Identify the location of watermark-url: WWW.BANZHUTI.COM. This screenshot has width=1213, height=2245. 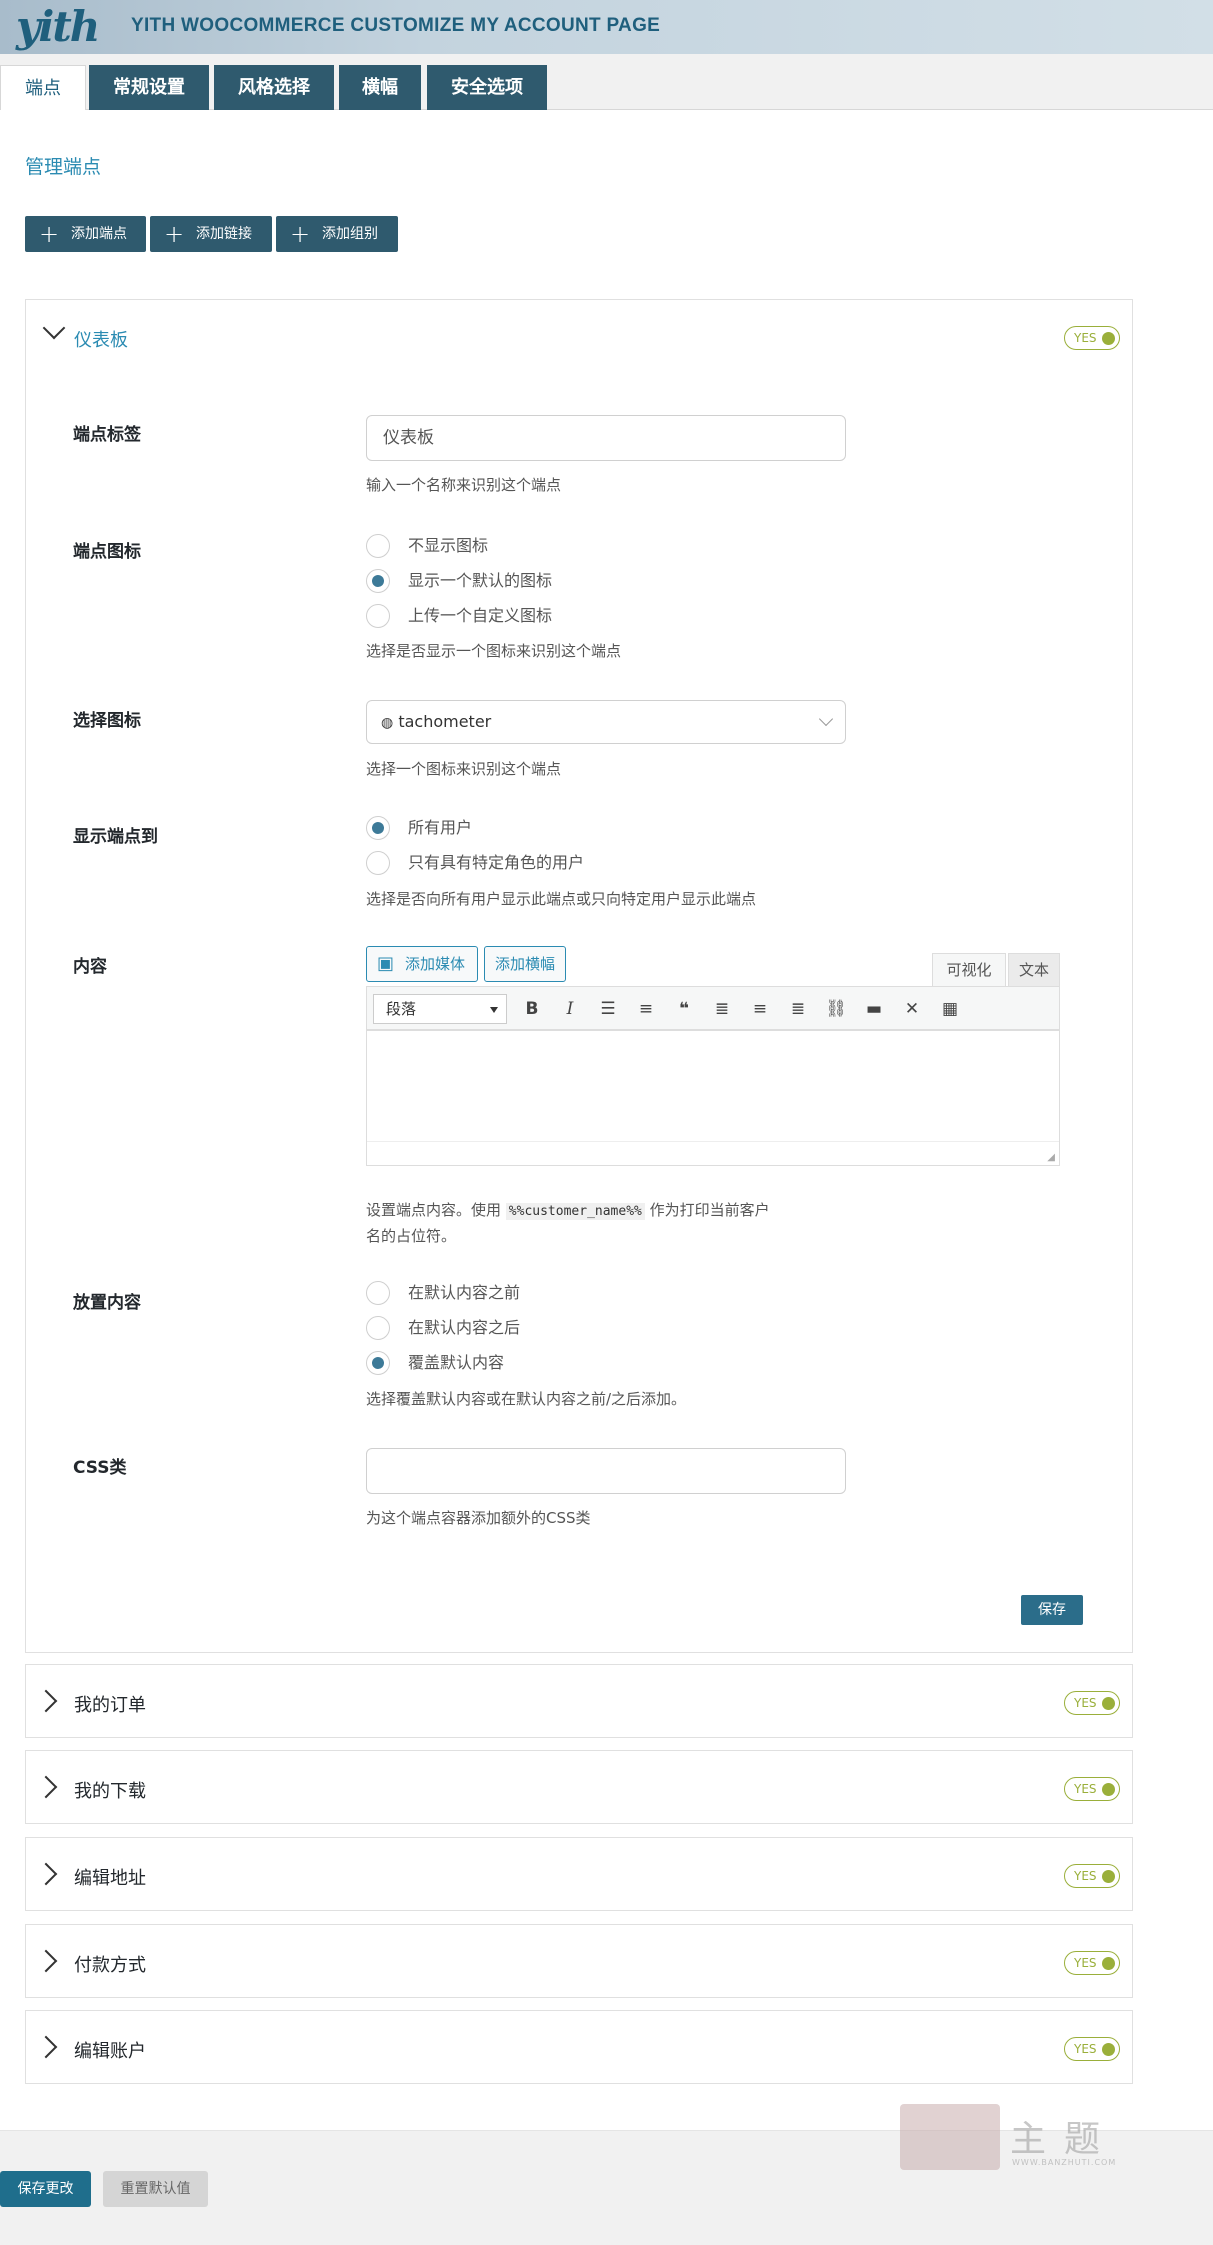
(1064, 2162).